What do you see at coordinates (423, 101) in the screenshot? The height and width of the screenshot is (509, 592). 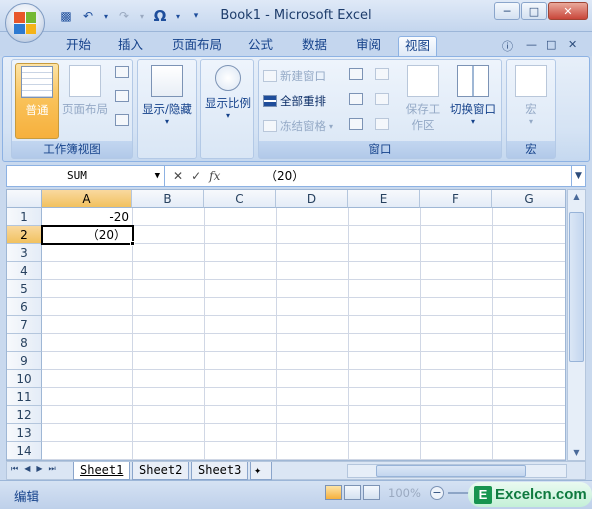 I see `save-workspace-button: 保存工作区` at bounding box center [423, 101].